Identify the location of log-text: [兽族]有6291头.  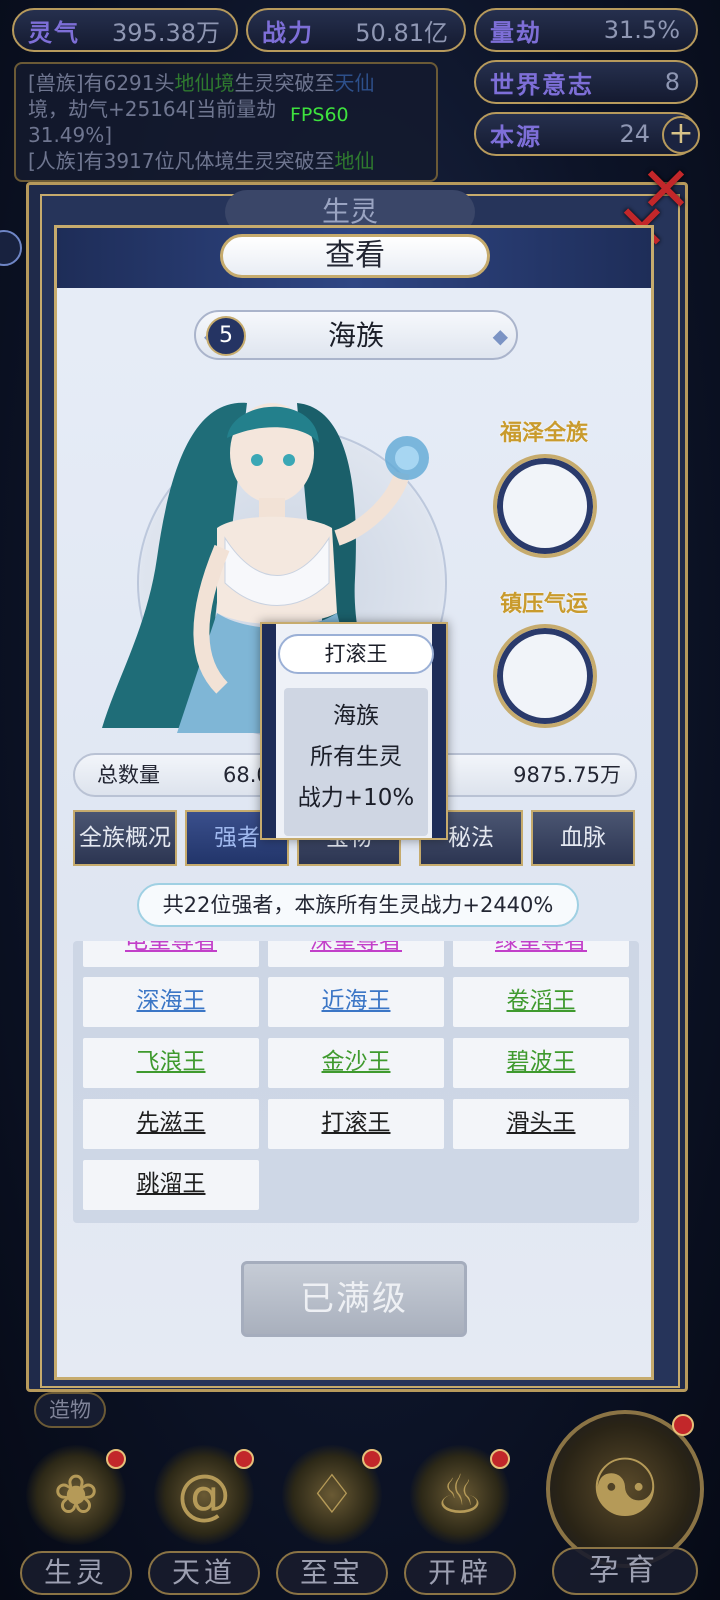
(101, 83).